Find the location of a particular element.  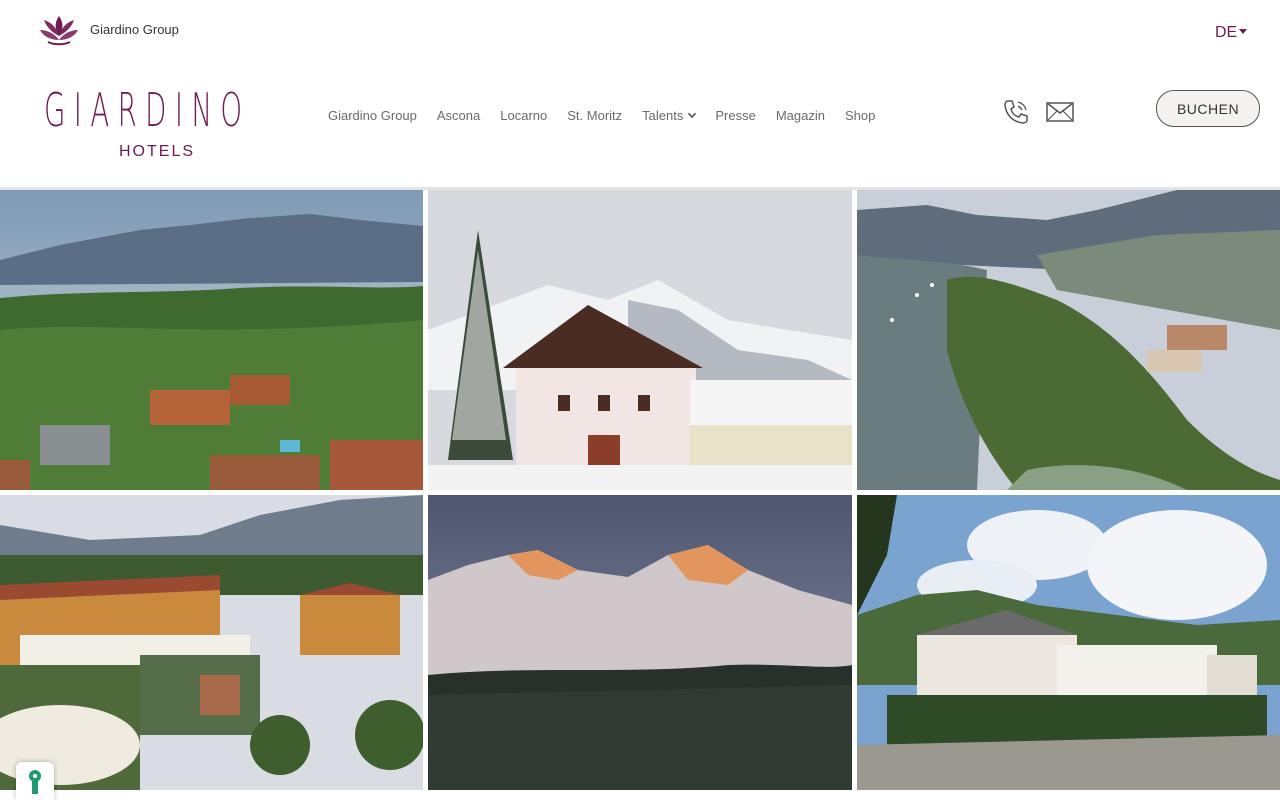

gallery-tile-courtyard is located at coordinates (211, 642).